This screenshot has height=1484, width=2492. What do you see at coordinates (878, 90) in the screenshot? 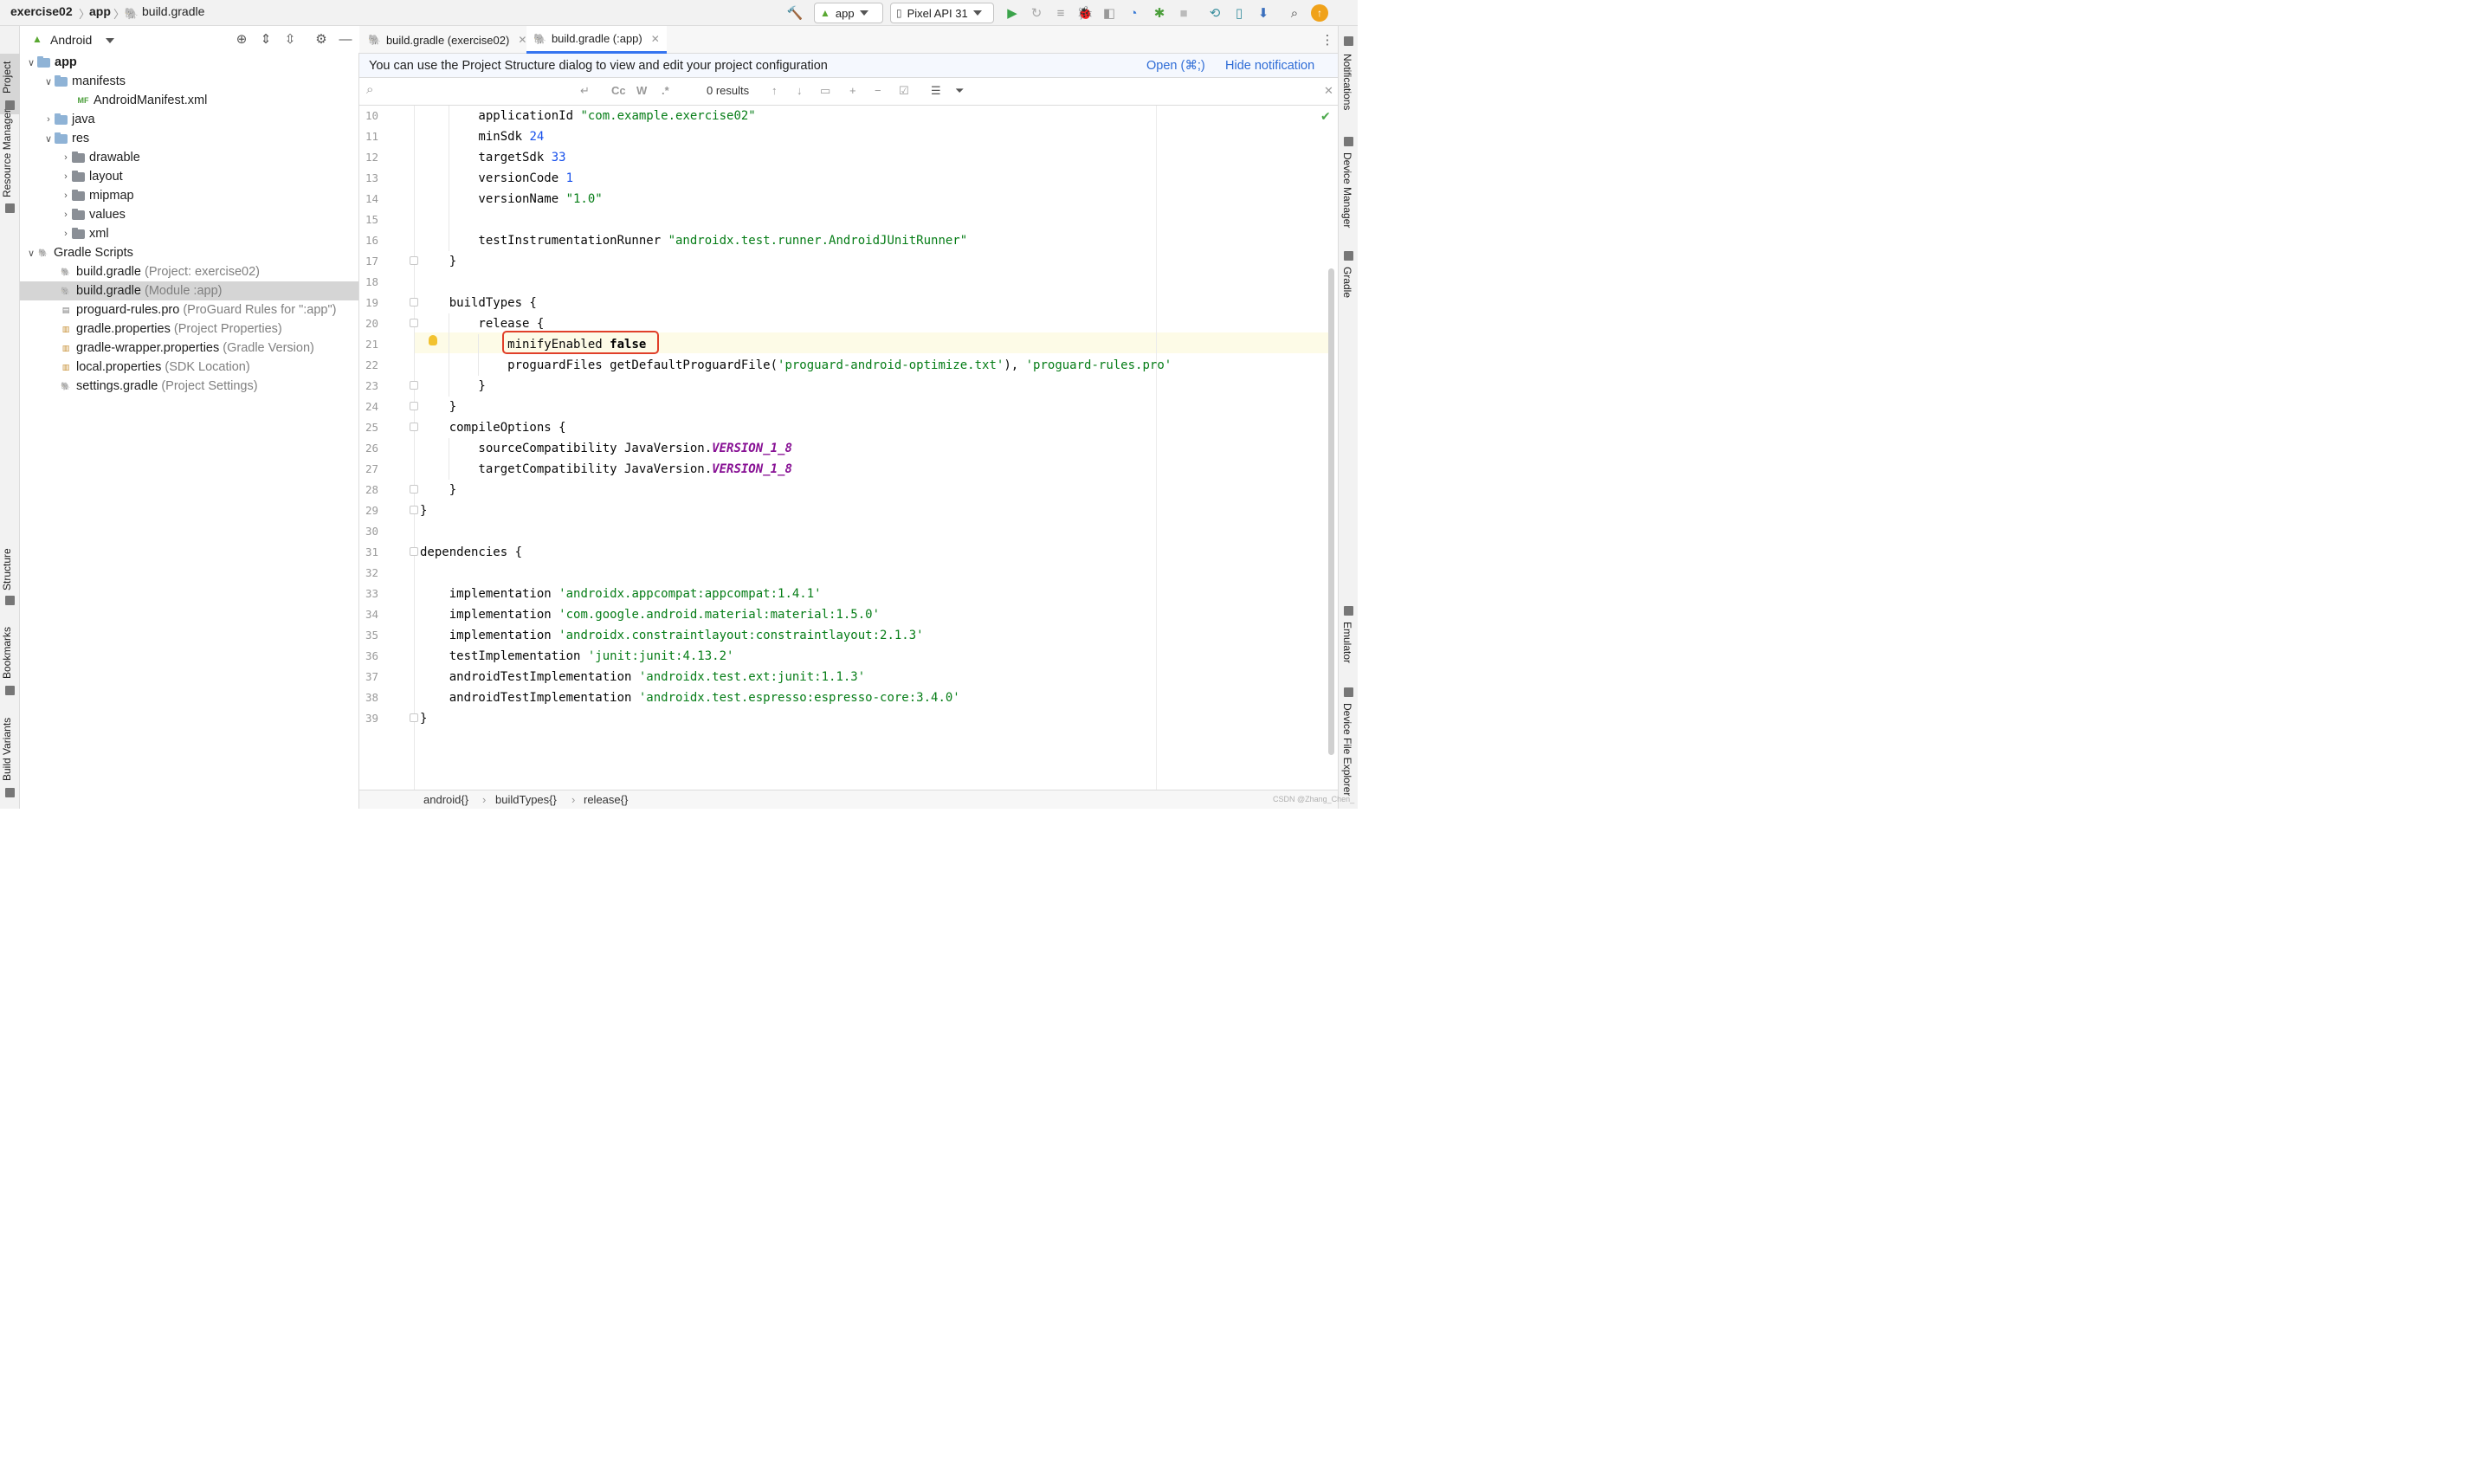
I see `remove-occurrence-icon: −` at bounding box center [878, 90].